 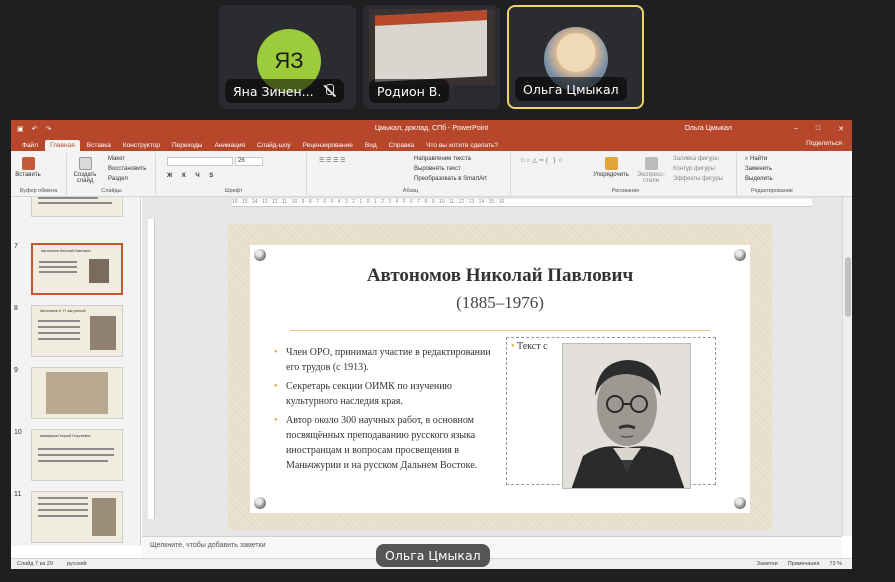 What do you see at coordinates (192, 176) in the screenshot?
I see `font-format-buttons: Ж К Ч S` at bounding box center [192, 176].